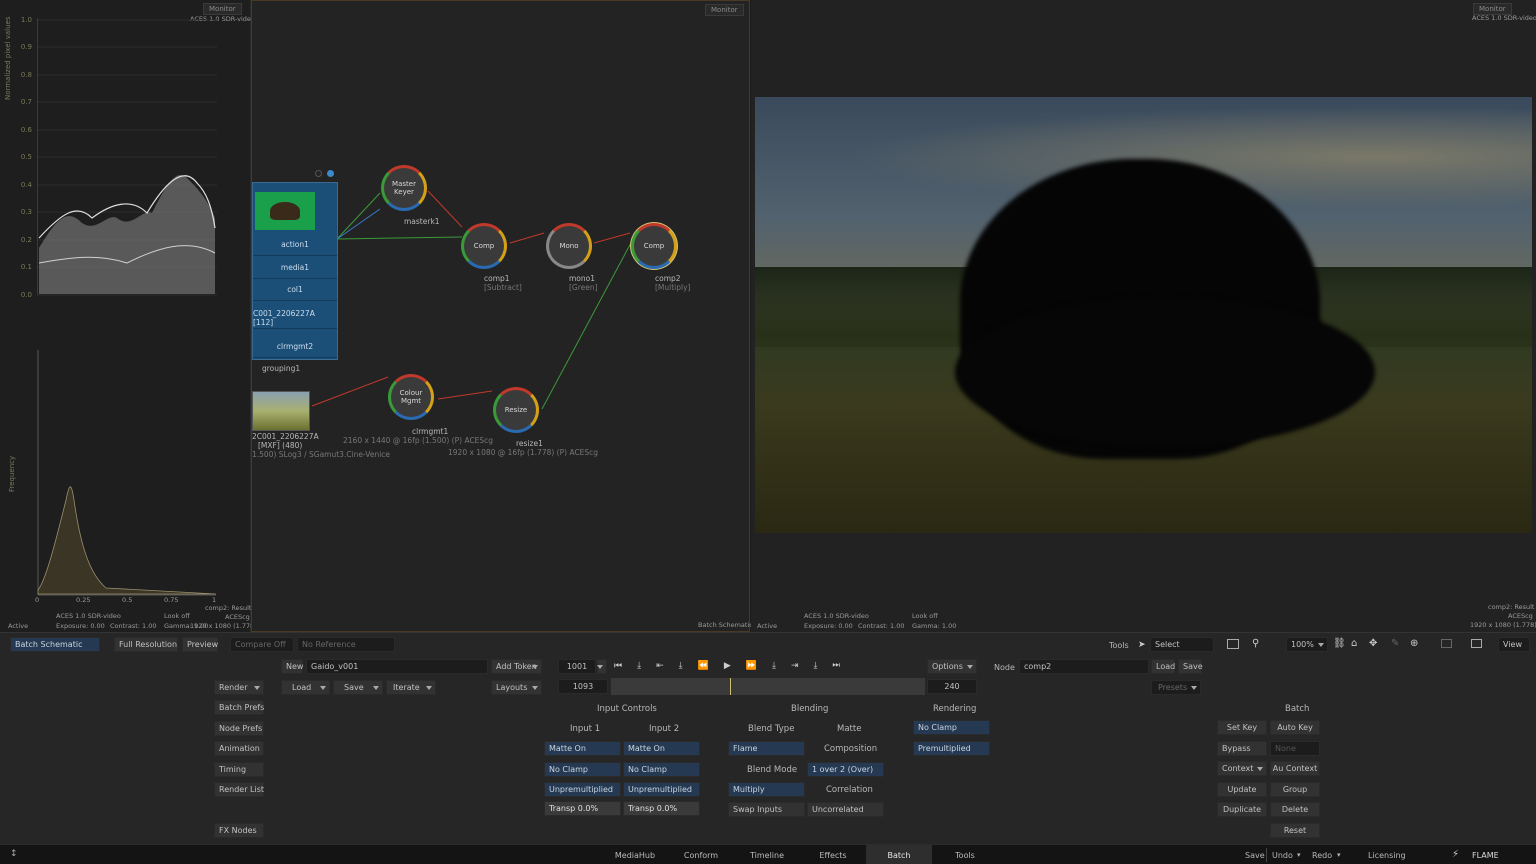 The width and height of the screenshot is (1536, 864). Describe the element at coordinates (952, 666) in the screenshot. I see `options-dropdown: Options` at that location.